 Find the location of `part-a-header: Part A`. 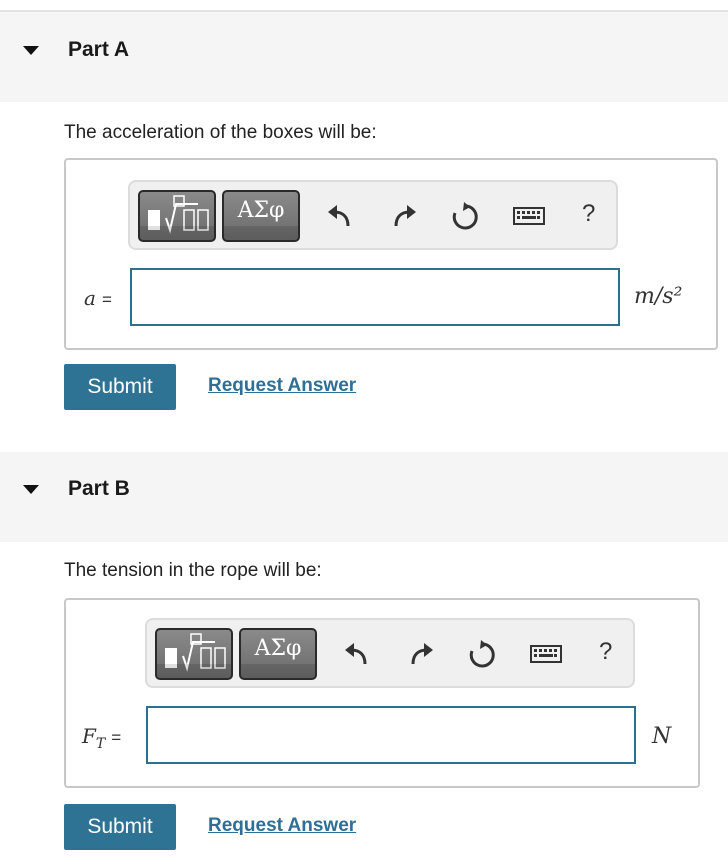

part-a-header: Part A is located at coordinates (364, 57).